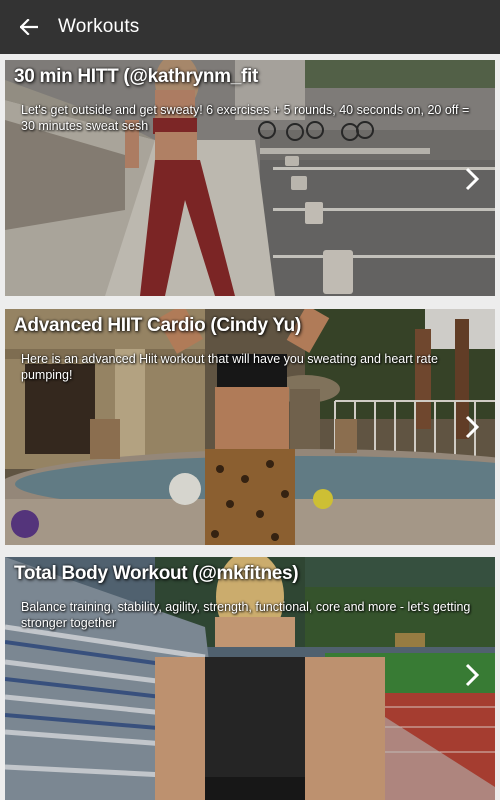  What do you see at coordinates (250, 27) in the screenshot?
I see `app-bar: Workouts` at bounding box center [250, 27].